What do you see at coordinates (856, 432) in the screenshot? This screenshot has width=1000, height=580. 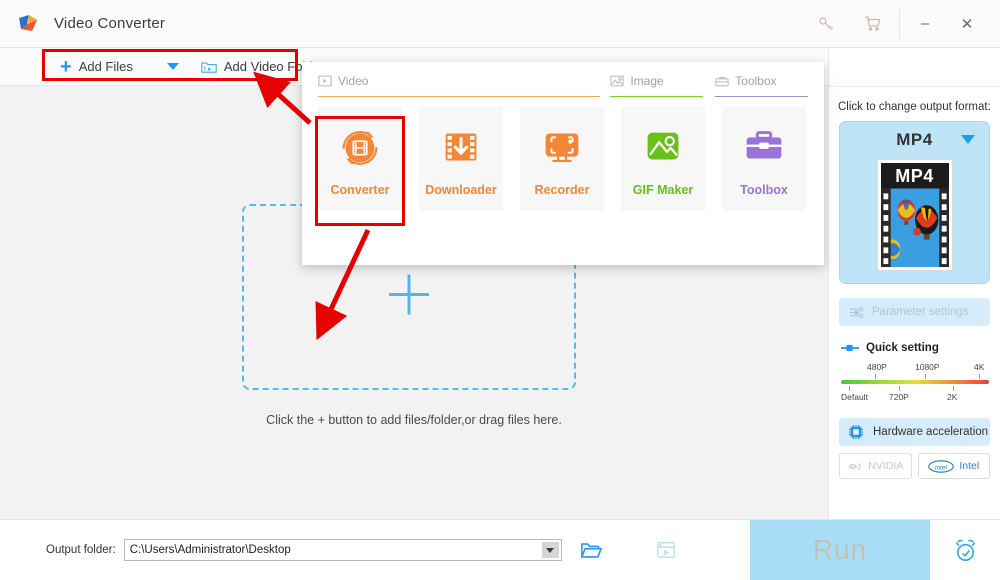 I see `cpu-chip-icon` at bounding box center [856, 432].